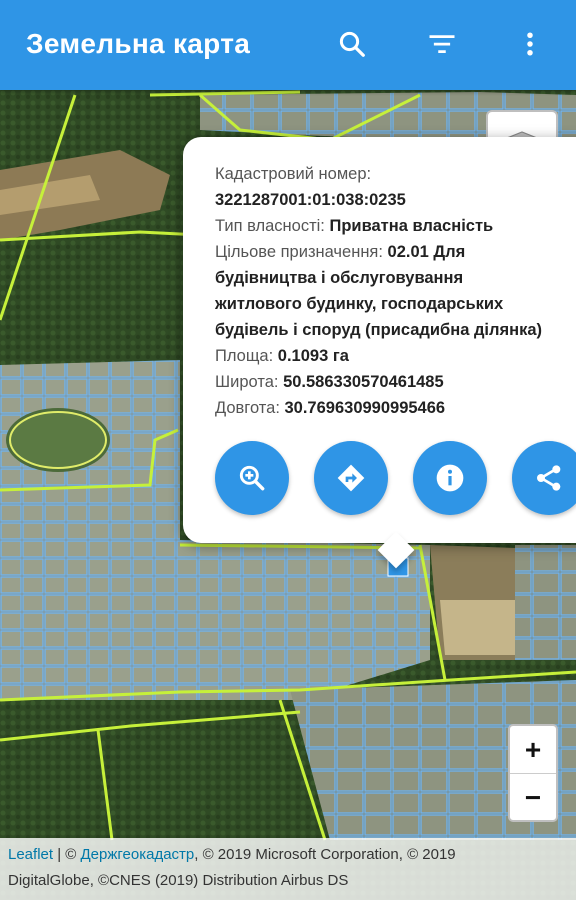  I want to click on zoom-in-icon, so click(252, 478).